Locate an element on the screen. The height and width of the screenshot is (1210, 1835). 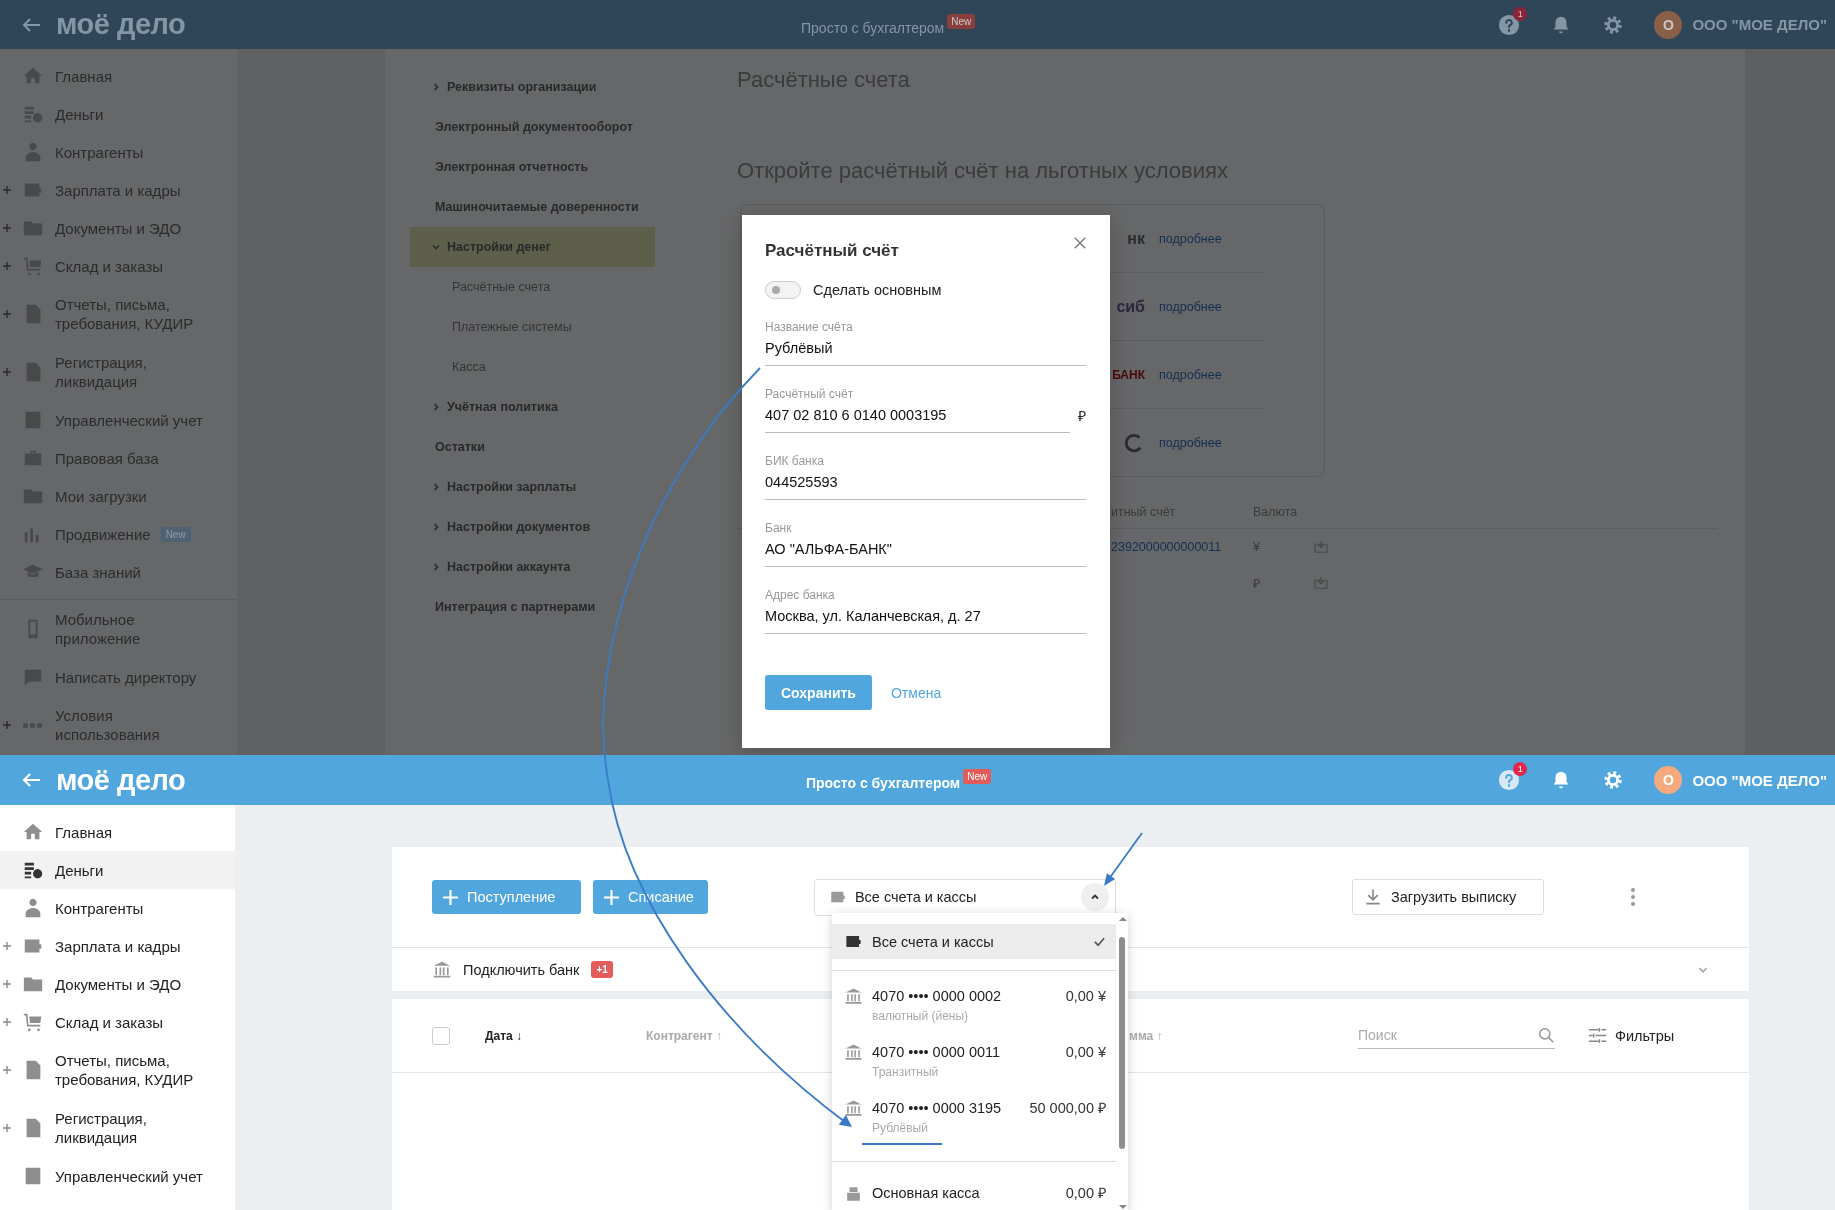
dropdown-item: Основная касса 0,00 ₽ is located at coordinates (974, 1191).